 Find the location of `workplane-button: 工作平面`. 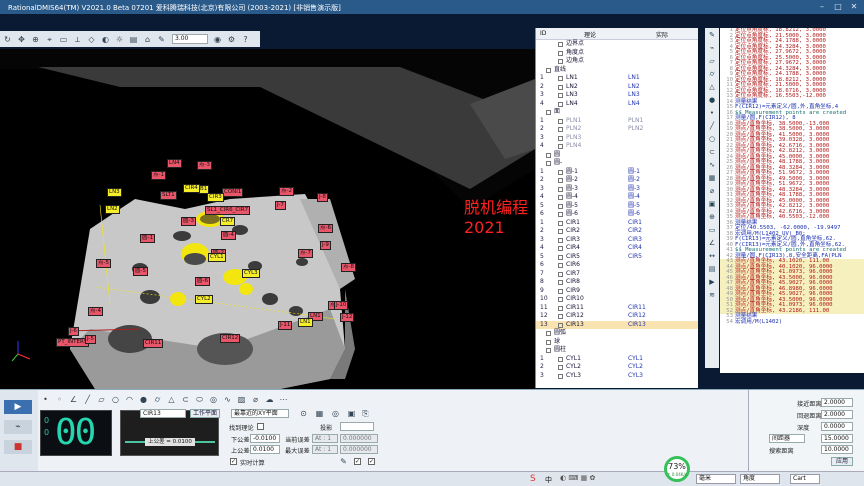

workplane-button: 工作平面 is located at coordinates (205, 413).